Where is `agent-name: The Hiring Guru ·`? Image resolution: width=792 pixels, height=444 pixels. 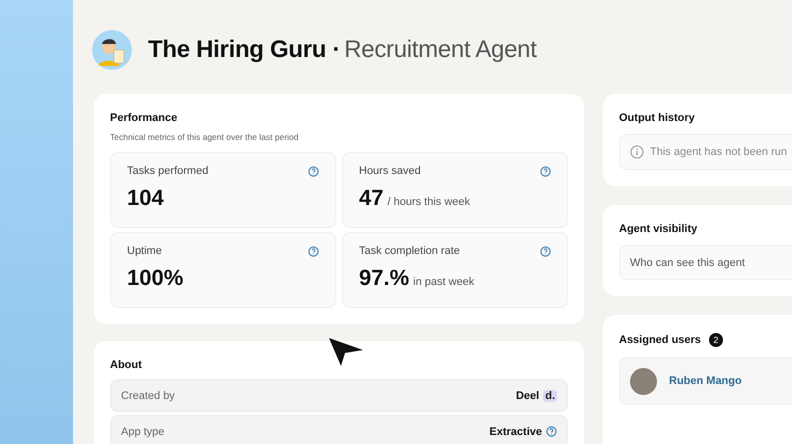 agent-name: The Hiring Guru · is located at coordinates (244, 50).